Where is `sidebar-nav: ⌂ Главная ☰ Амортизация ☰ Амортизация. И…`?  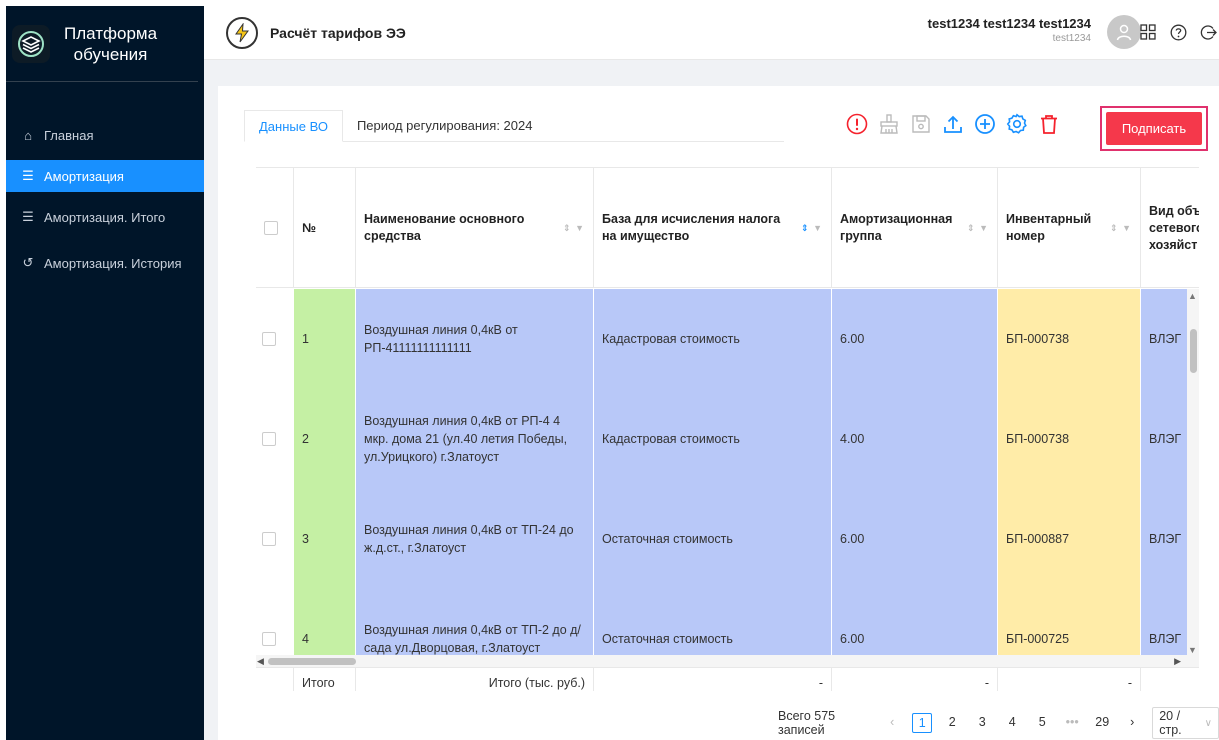 sidebar-nav: ⌂ Главная ☰ Амортизация ☰ Амортизация. И… is located at coordinates (105, 199).